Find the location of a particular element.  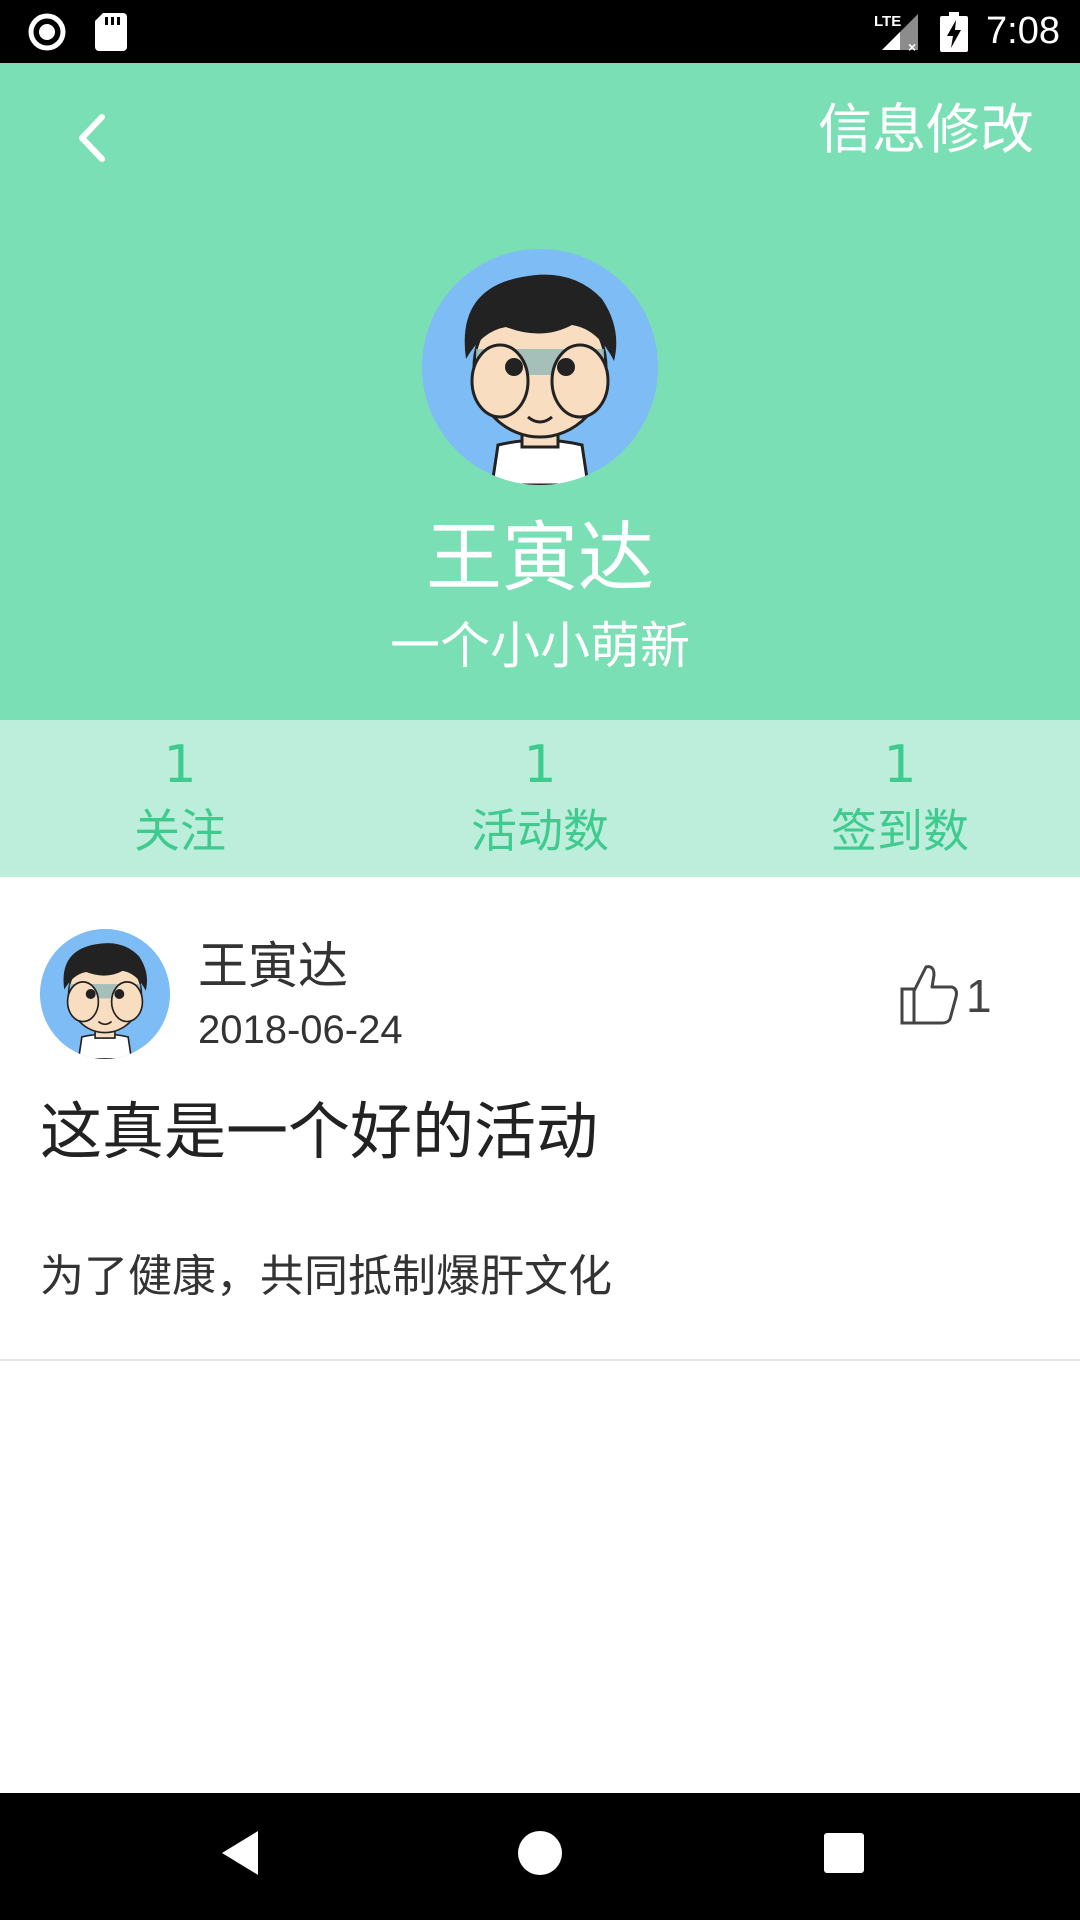

back-button is located at coordinates (92, 138).